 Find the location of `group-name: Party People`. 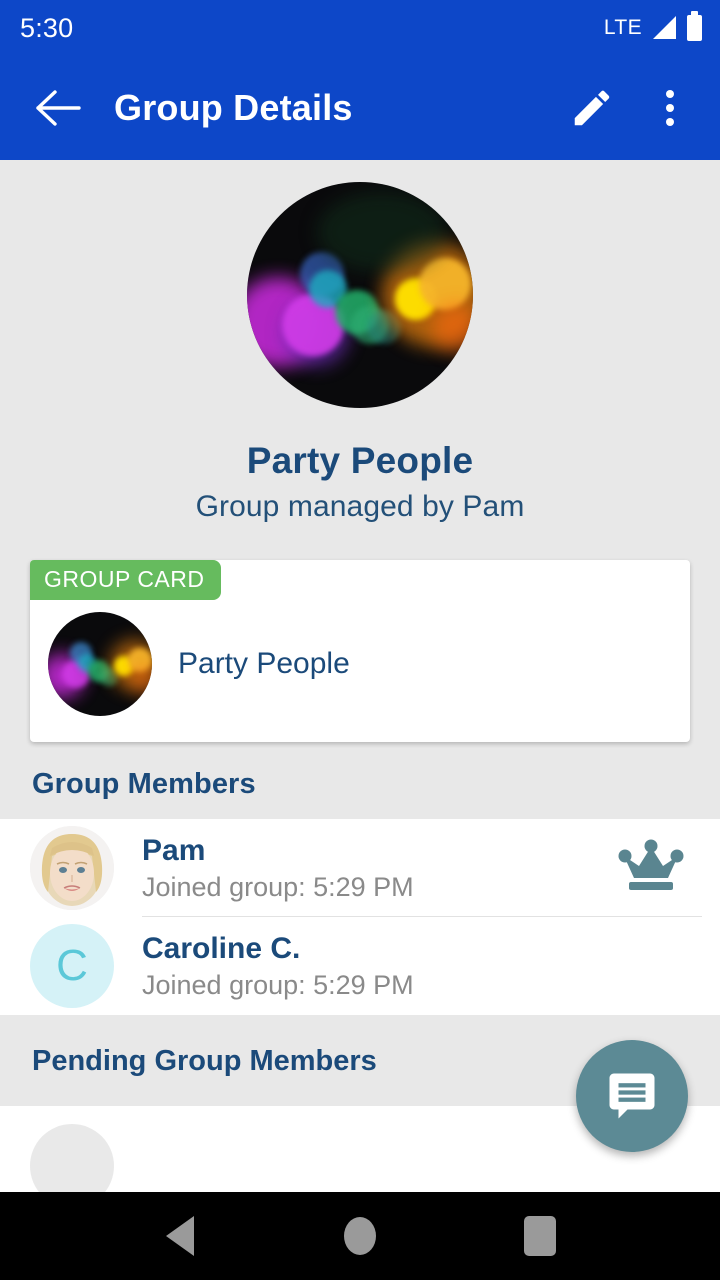

group-name: Party People is located at coordinates (360, 460).